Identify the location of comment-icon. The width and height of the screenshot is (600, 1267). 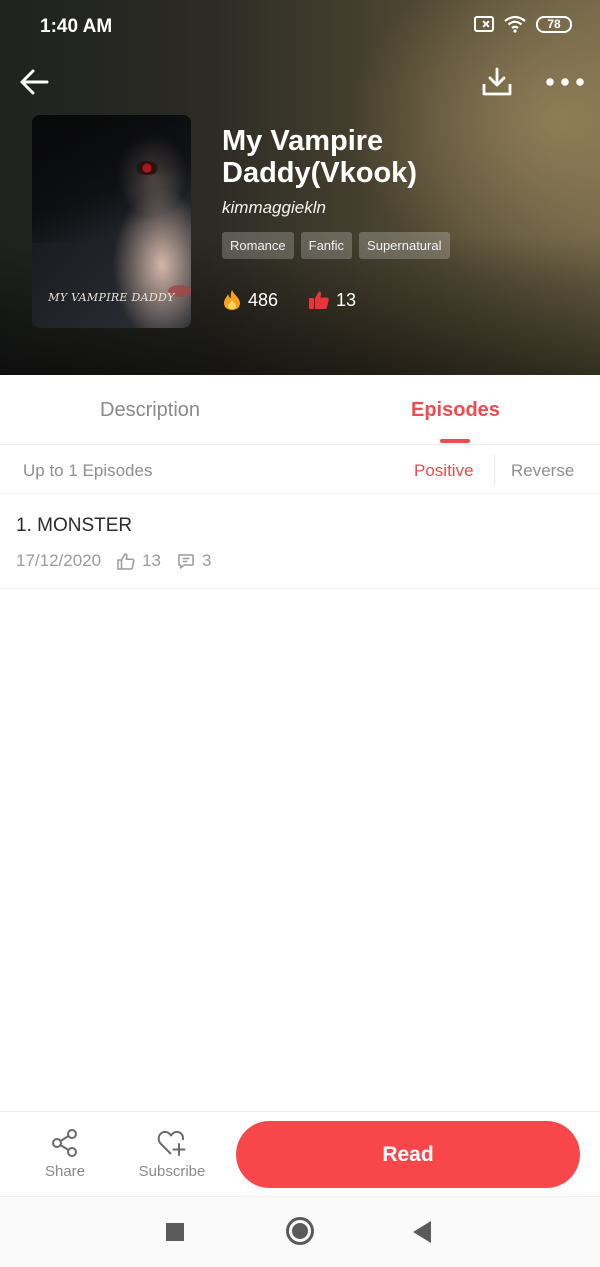
(186, 561).